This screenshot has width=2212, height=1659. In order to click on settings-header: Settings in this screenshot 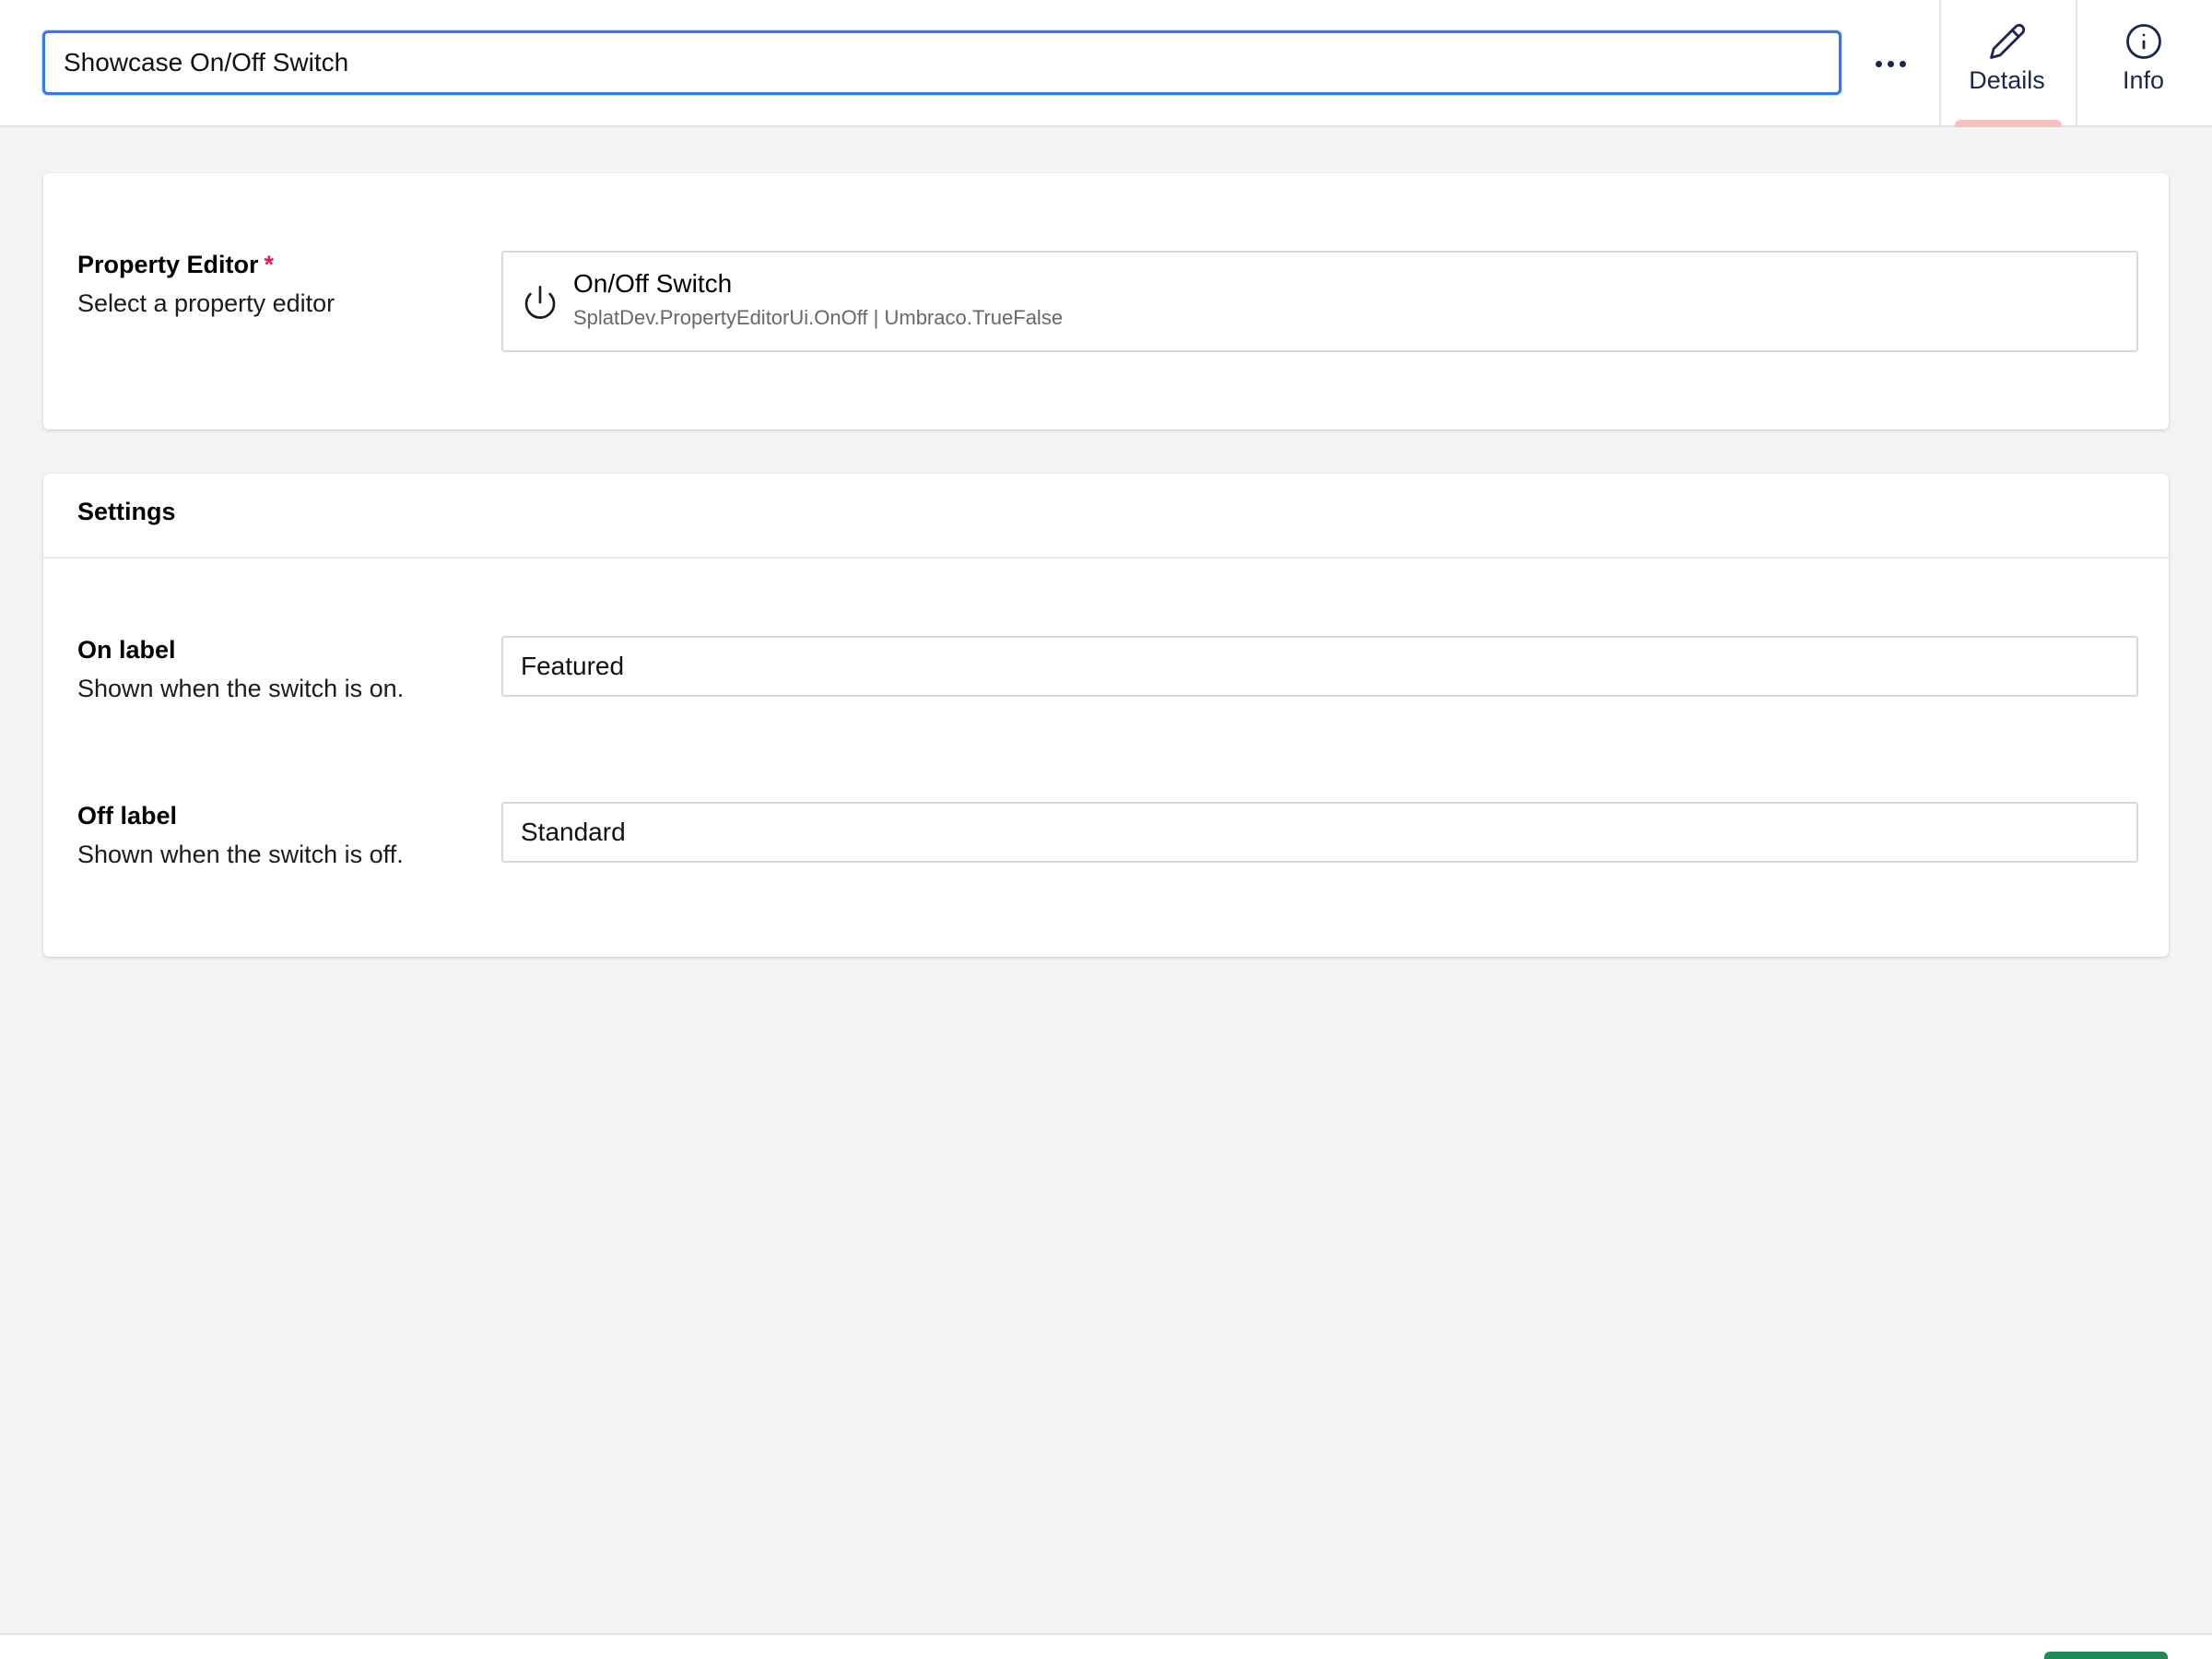, I will do `click(1106, 516)`.